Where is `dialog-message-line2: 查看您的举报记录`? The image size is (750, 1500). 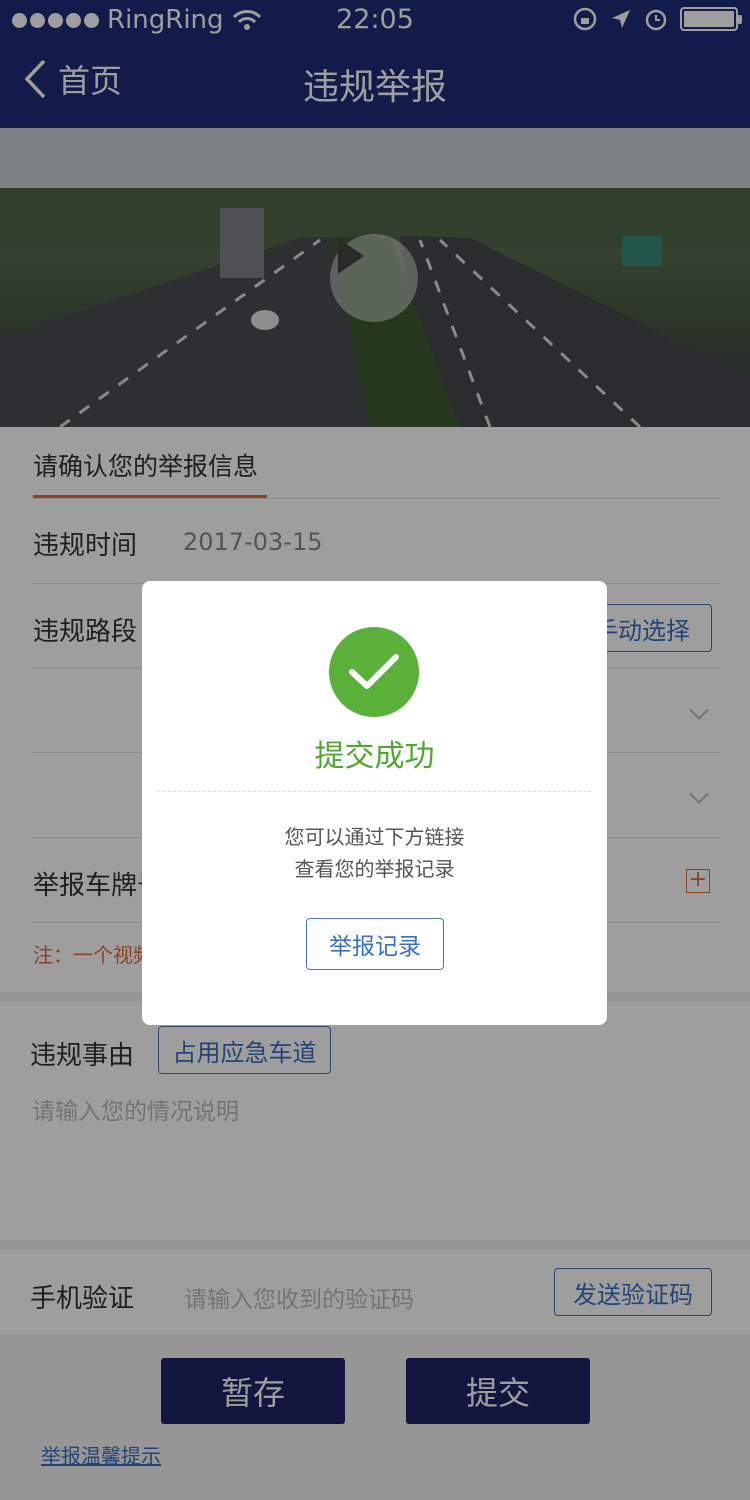
dialog-message-line2: 查看您的举报记录 is located at coordinates (374, 869).